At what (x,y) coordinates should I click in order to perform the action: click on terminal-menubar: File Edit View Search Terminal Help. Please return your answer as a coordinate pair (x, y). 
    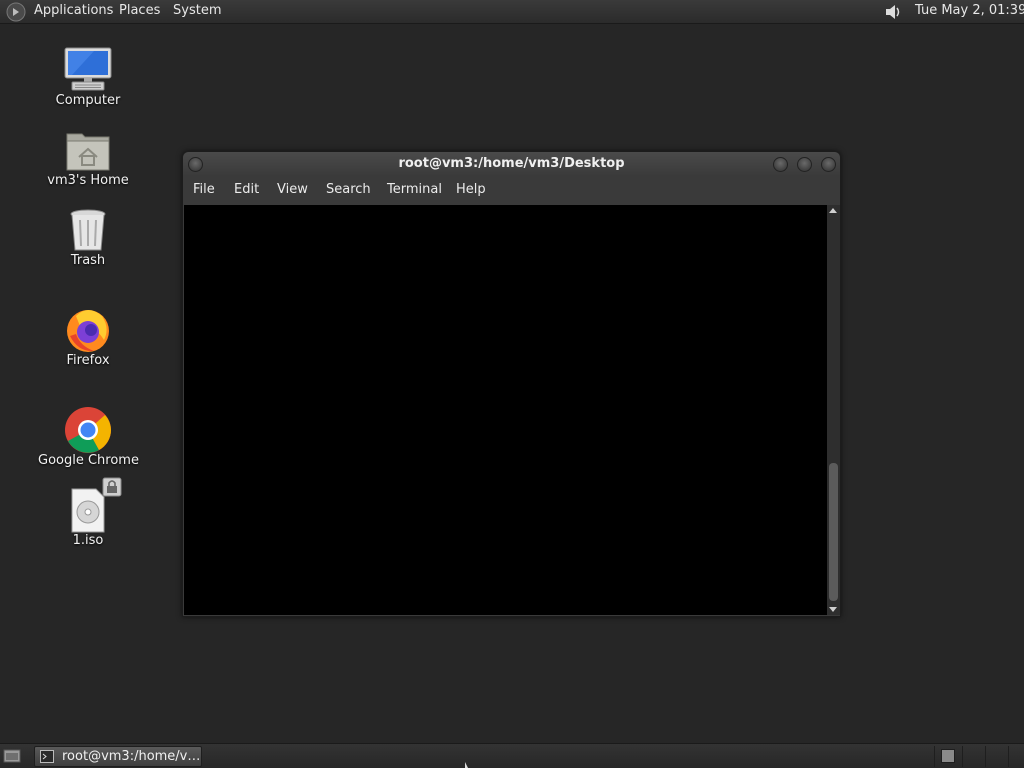
    Looking at the image, I should click on (511, 190).